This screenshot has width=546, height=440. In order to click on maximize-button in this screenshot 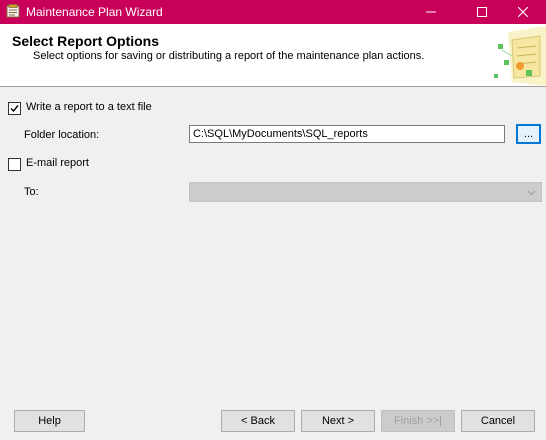, I will do `click(482, 12)`.